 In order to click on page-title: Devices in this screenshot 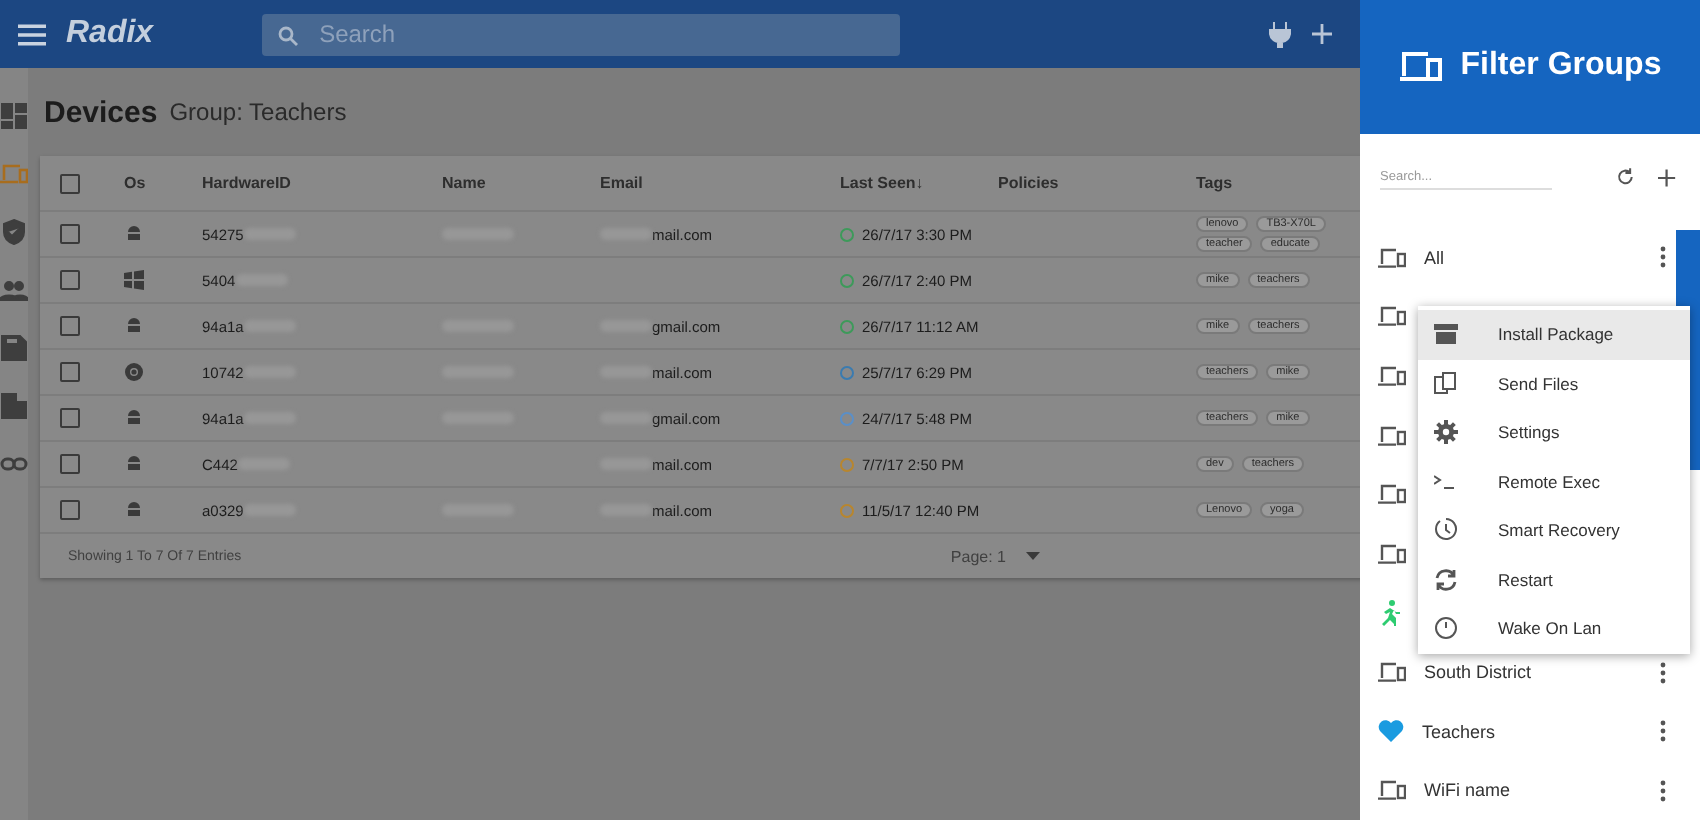, I will do `click(101, 112)`.